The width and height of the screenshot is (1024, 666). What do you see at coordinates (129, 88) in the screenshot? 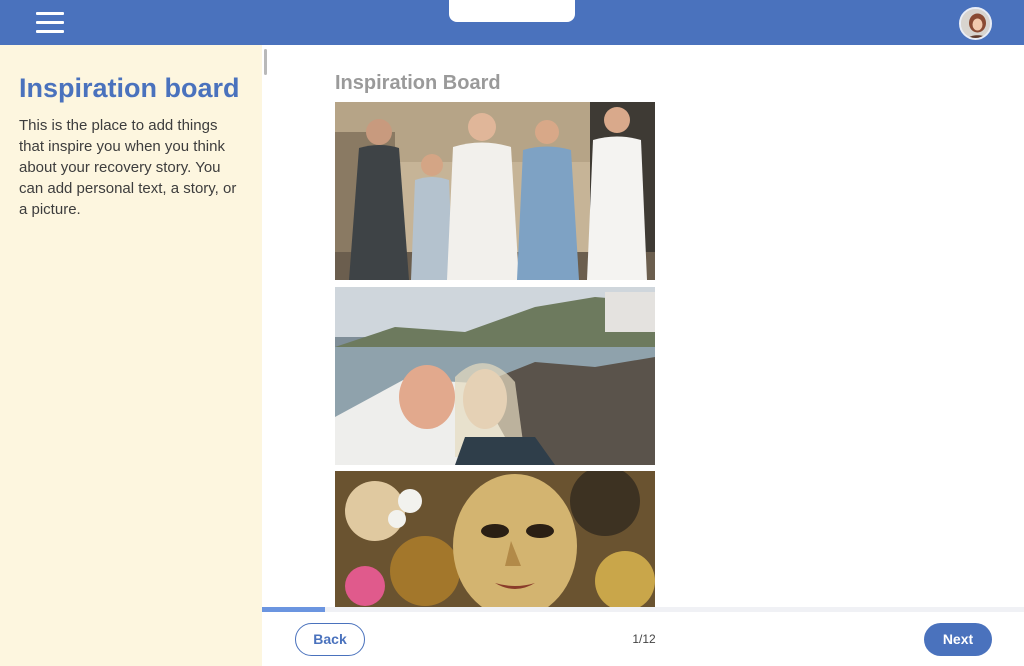
I see `sidebar-title: Inspiration board` at bounding box center [129, 88].